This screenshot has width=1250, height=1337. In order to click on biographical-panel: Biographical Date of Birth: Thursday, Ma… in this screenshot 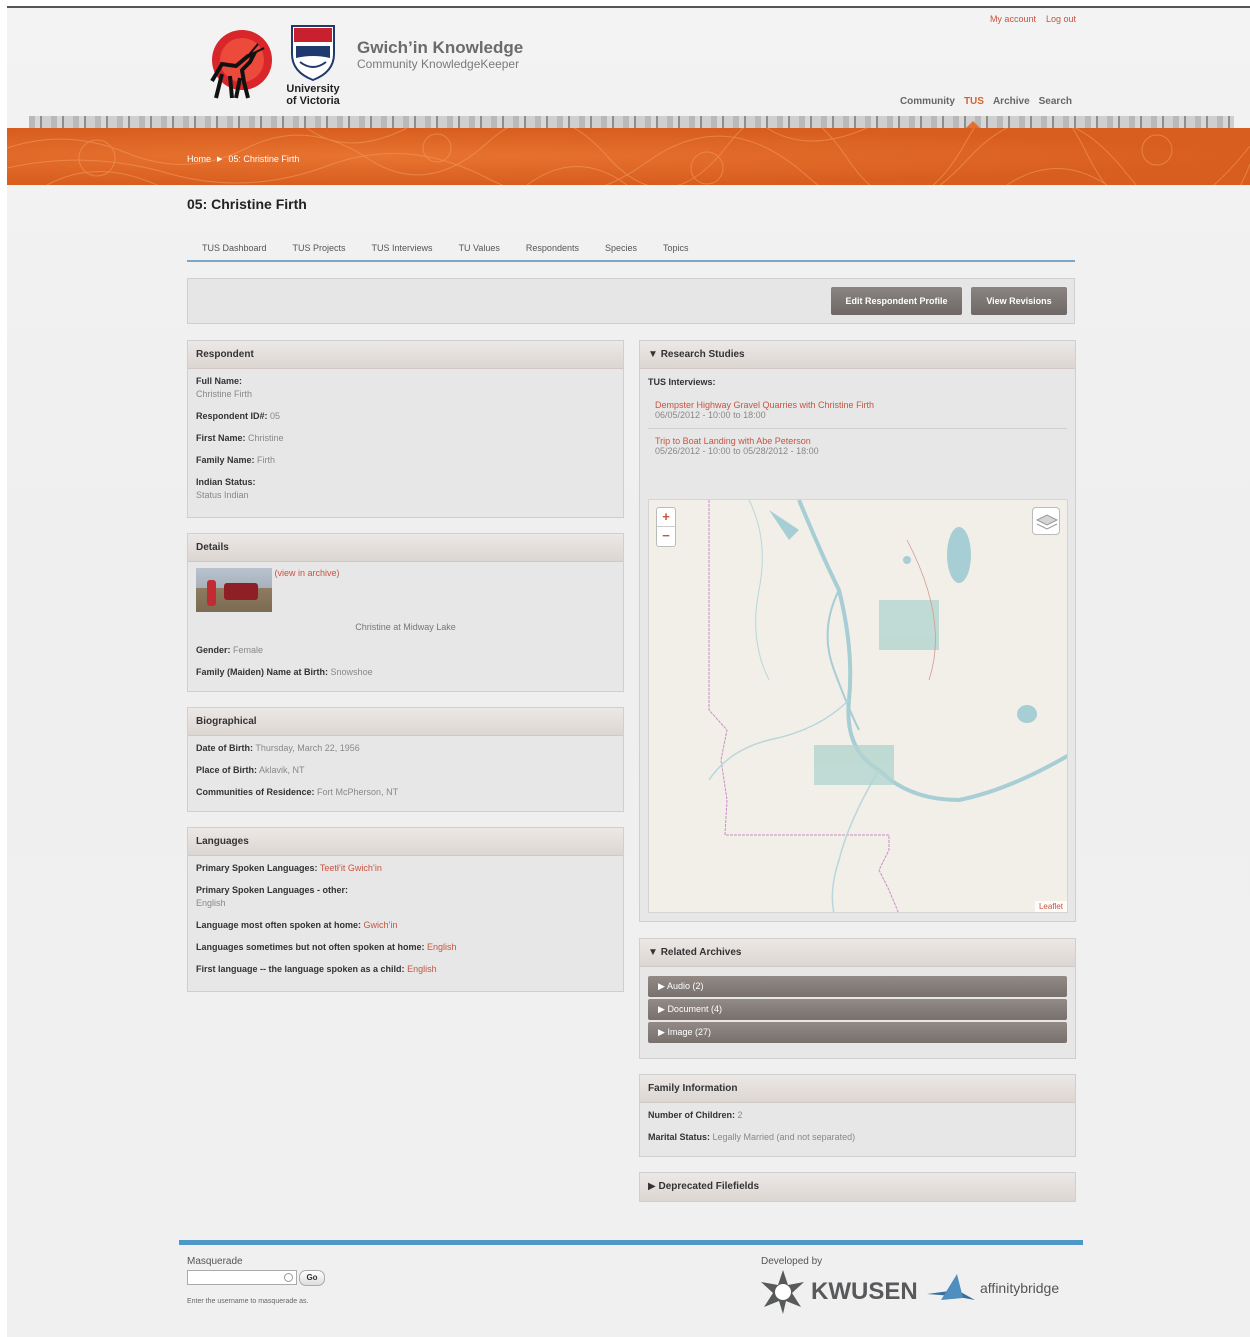, I will do `click(405, 759)`.